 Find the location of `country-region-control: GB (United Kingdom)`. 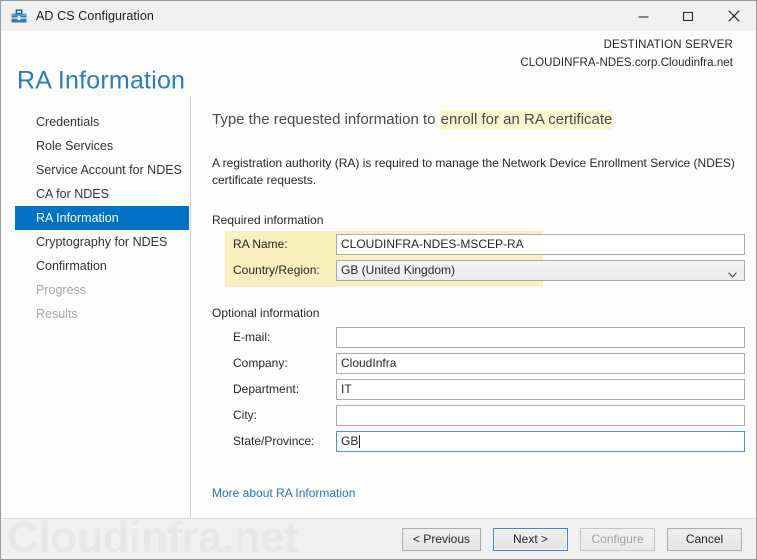

country-region-control: GB (United Kingdom) is located at coordinates (540, 270).